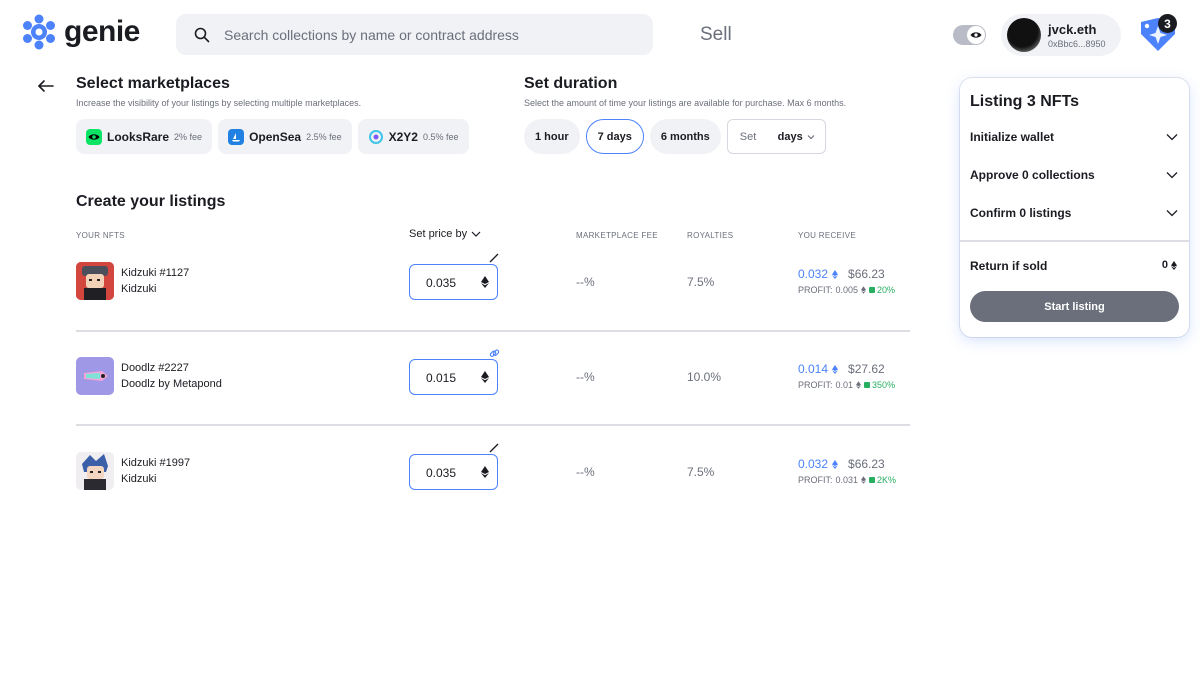  What do you see at coordinates (94, 136) in the screenshot?
I see `looksrare-icon` at bounding box center [94, 136].